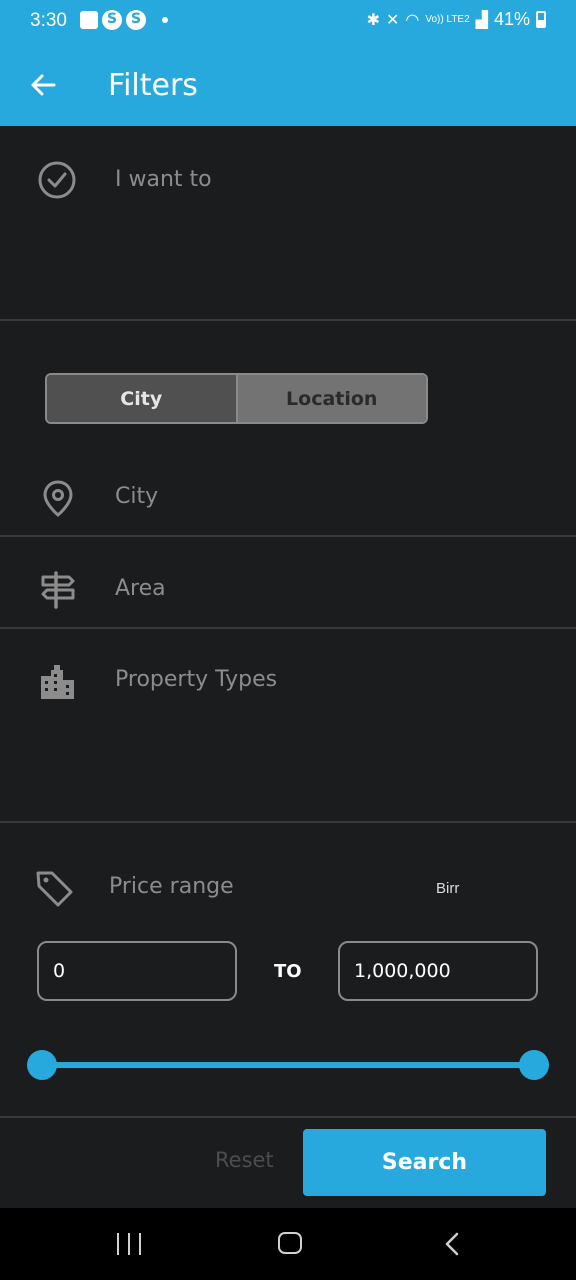 This screenshot has height=1280, width=576. Describe the element at coordinates (137, 971) in the screenshot. I see `min-price-input: 0` at that location.